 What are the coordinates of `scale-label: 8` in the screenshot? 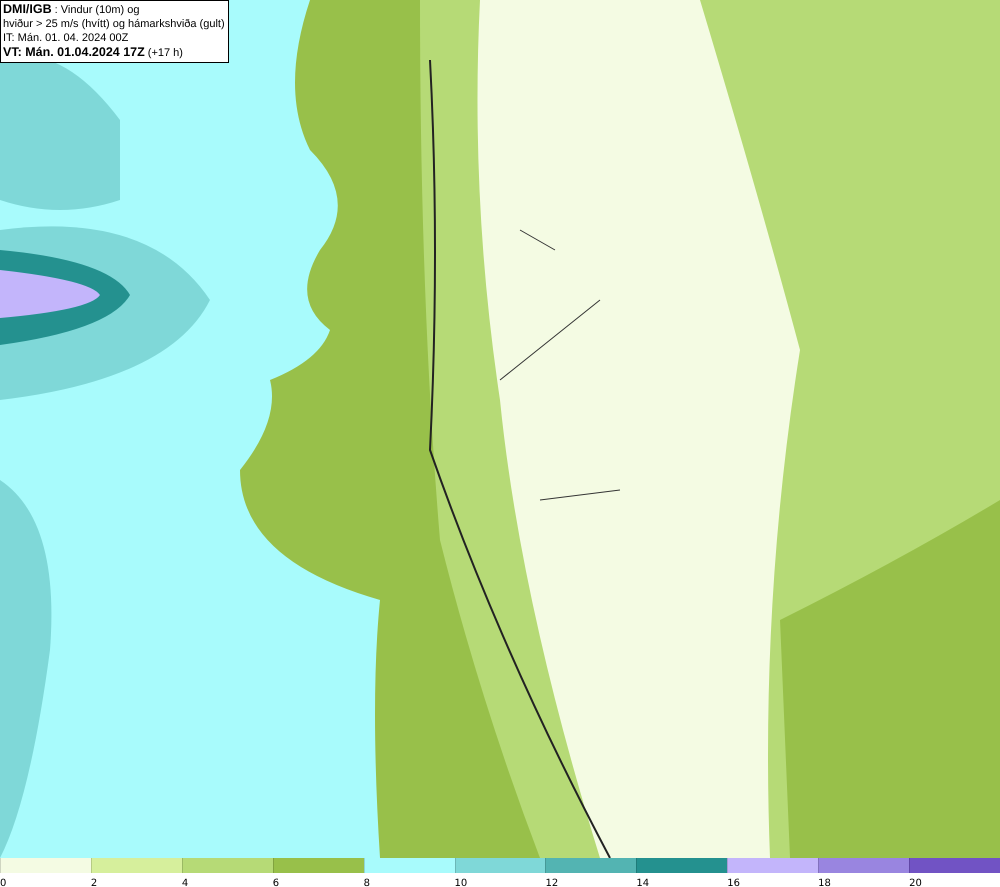 It's located at (367, 882).